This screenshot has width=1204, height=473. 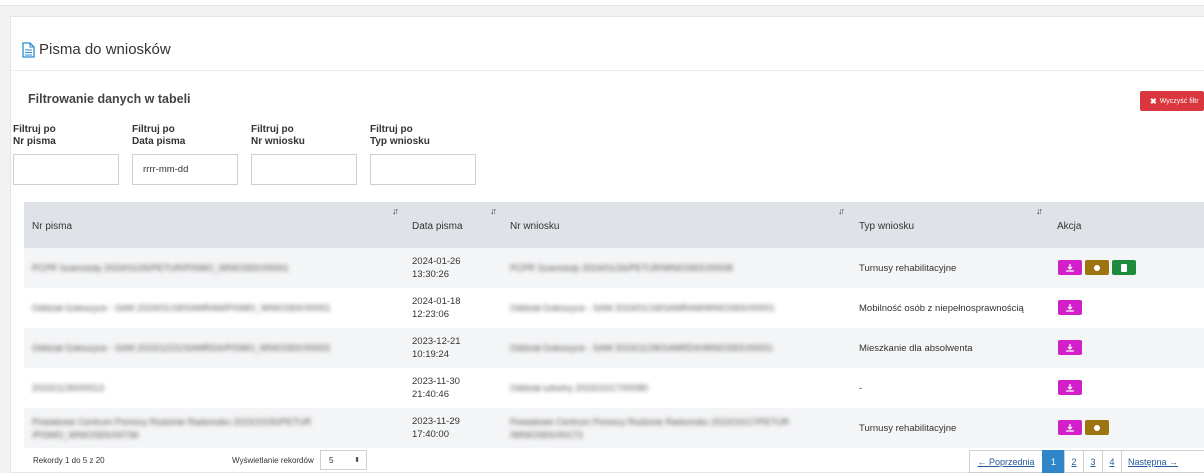 I want to click on time-value: 10:19:24, so click(x=430, y=354).